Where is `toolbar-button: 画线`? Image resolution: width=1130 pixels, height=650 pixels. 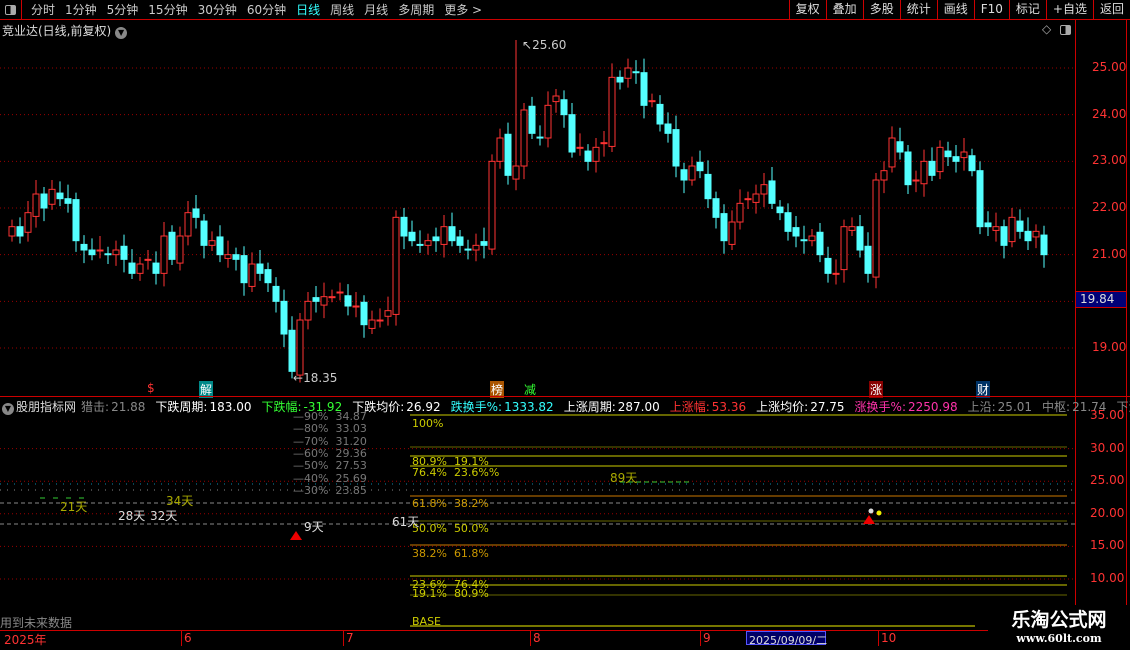
toolbar-button: 画线 is located at coordinates (955, 10).